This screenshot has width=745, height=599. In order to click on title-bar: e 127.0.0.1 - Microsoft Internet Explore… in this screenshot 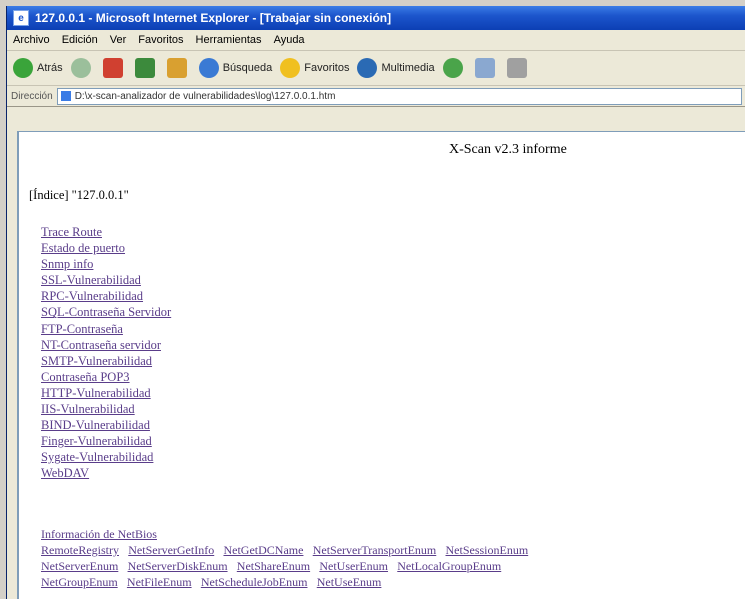, I will do `click(376, 18)`.